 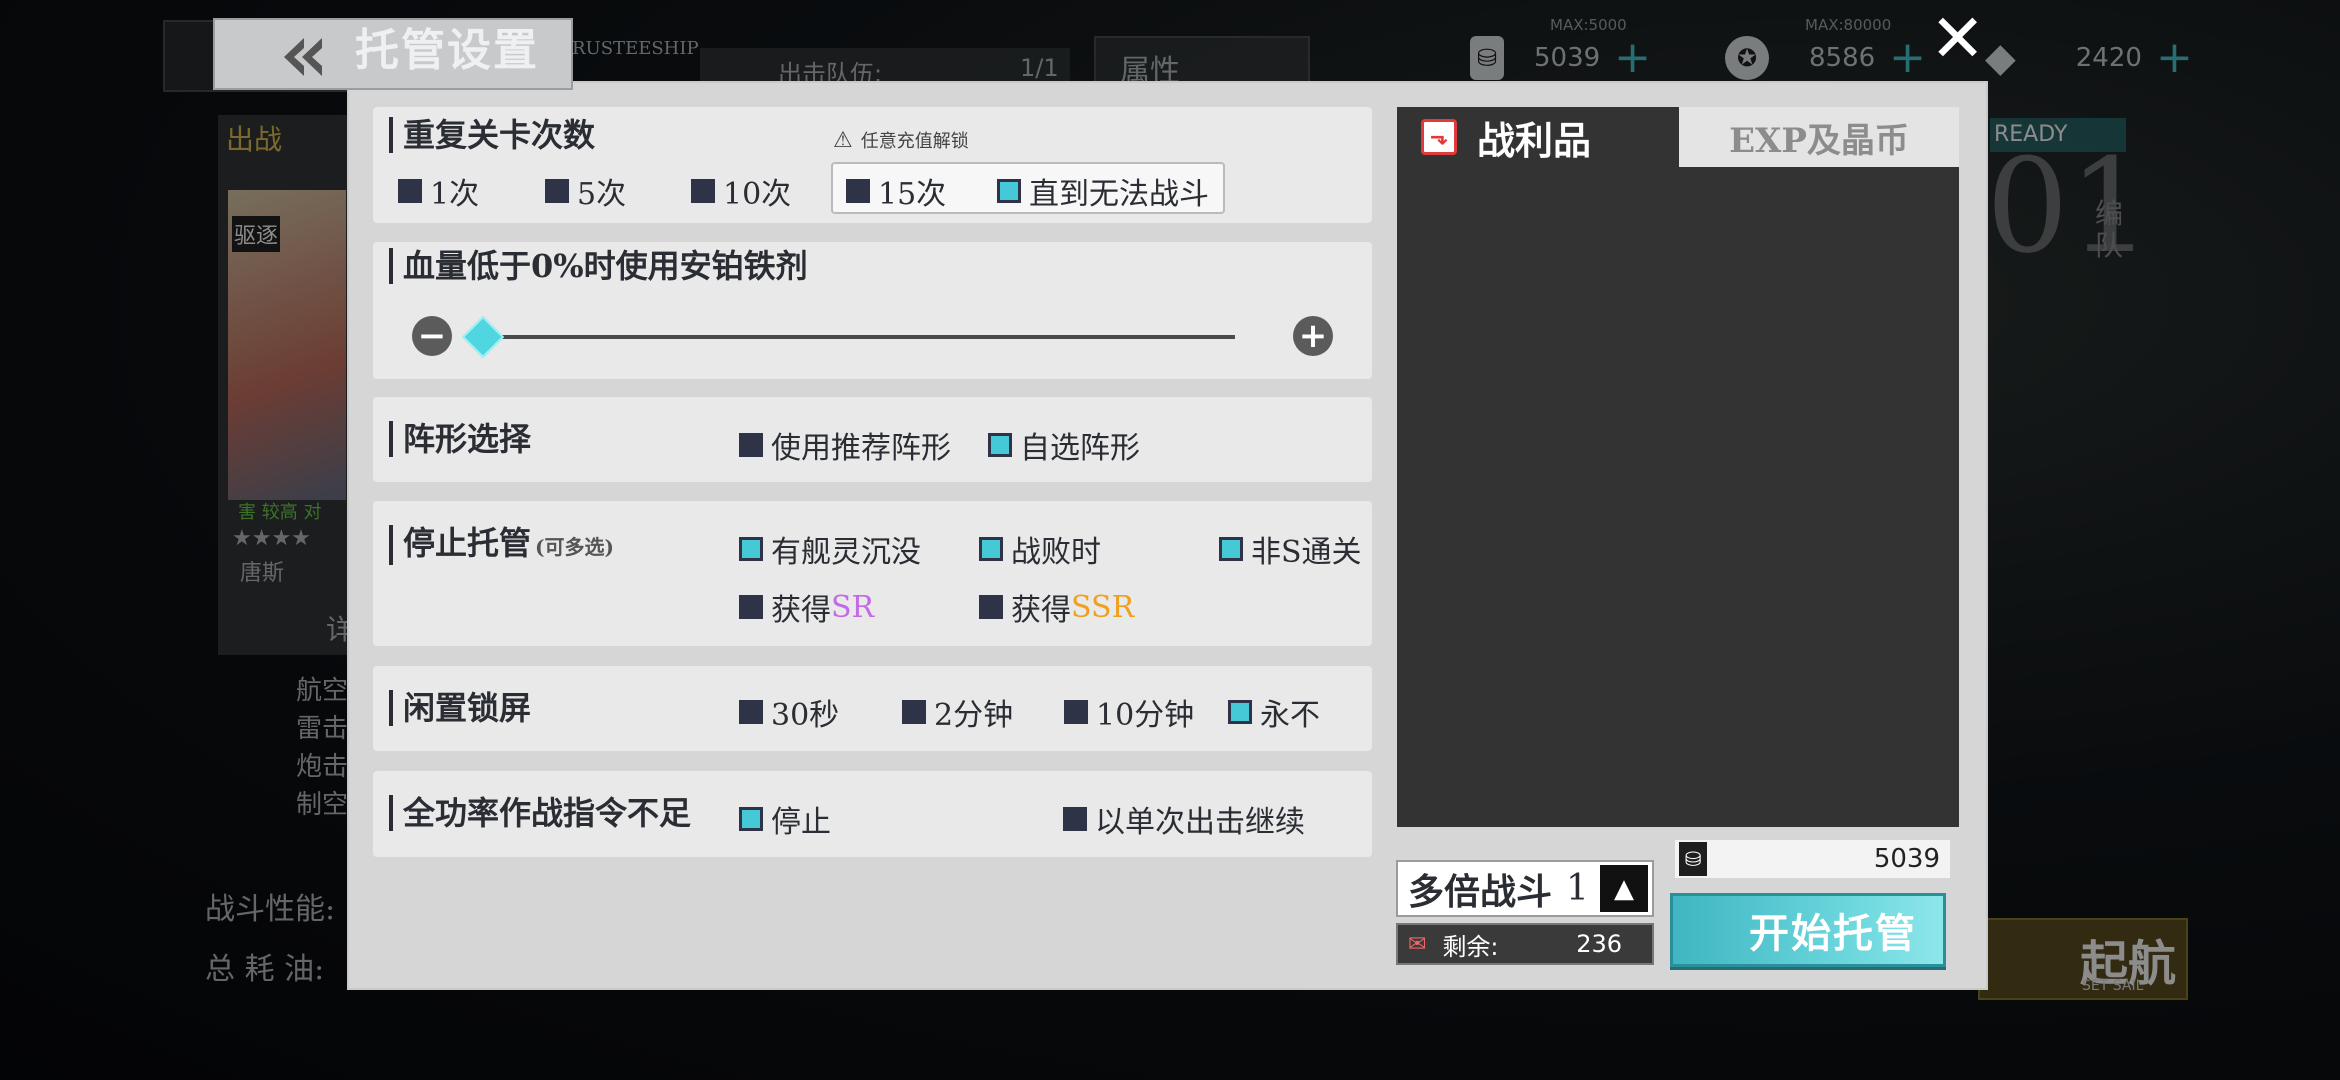 I want to click on stop-option-defeat: 战败时, so click(x=1040, y=549).